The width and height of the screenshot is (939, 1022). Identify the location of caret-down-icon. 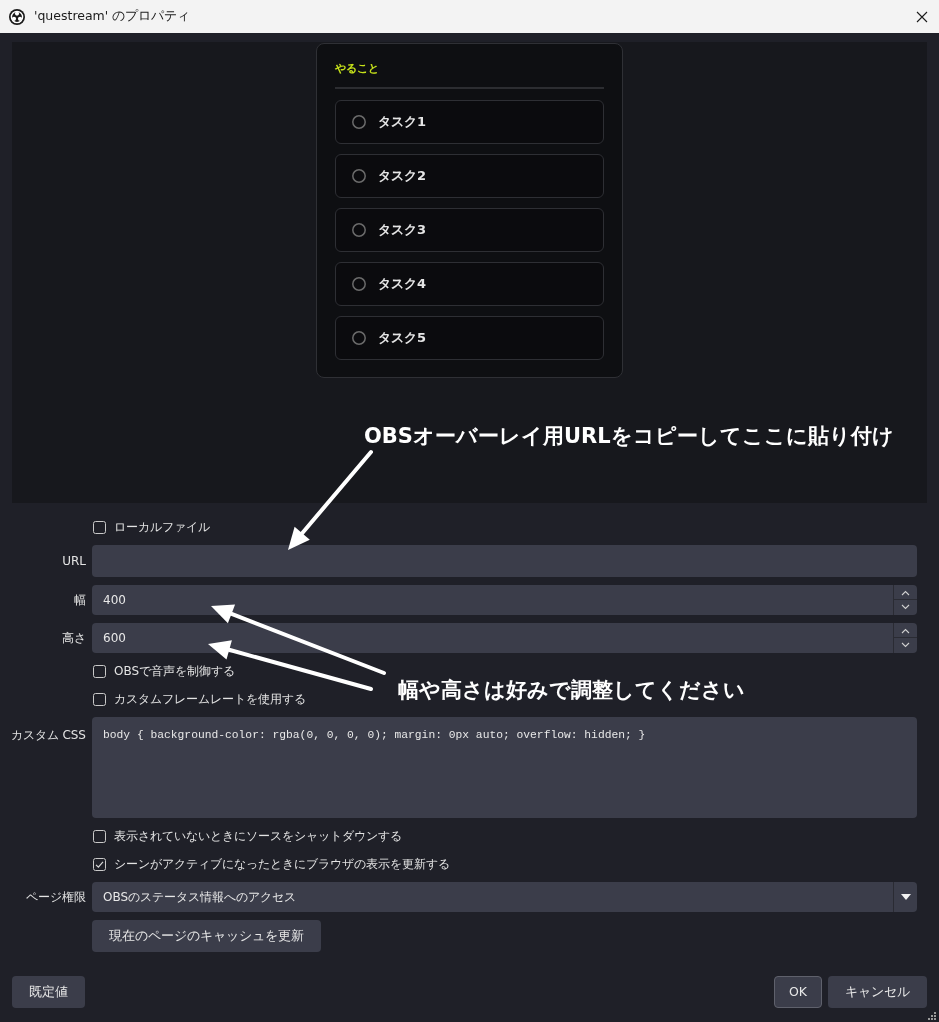
(905, 897).